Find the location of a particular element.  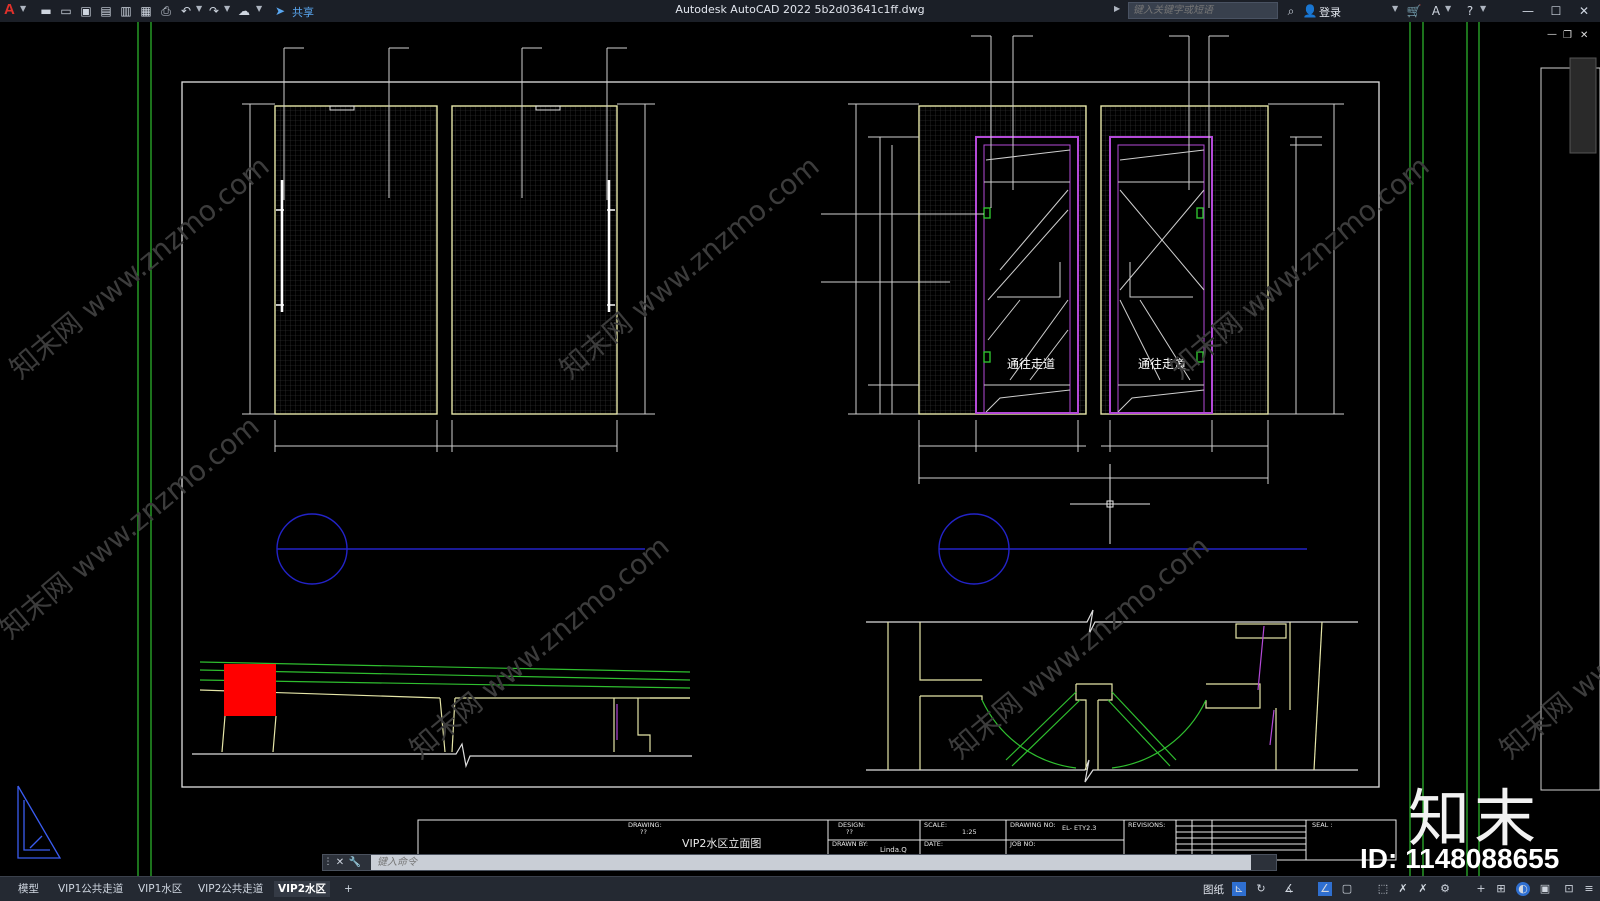

left-elevation is located at coordinates (448, 249).